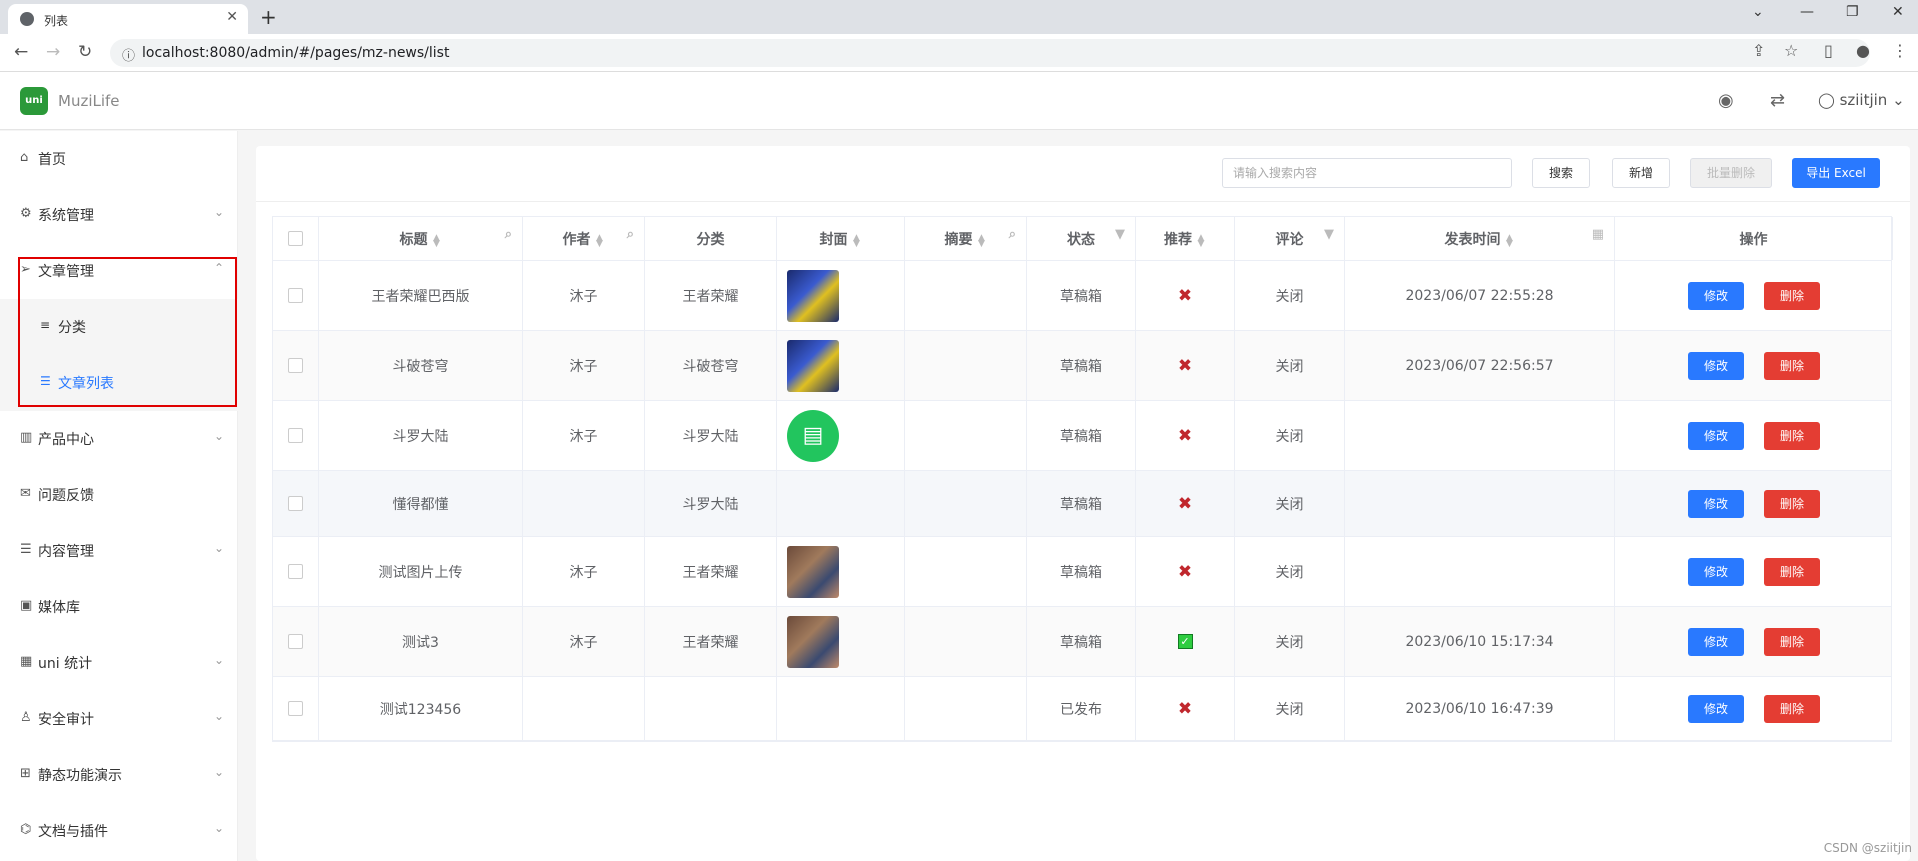 The height and width of the screenshot is (861, 1918). I want to click on info-icon: ⓘ, so click(128, 54).